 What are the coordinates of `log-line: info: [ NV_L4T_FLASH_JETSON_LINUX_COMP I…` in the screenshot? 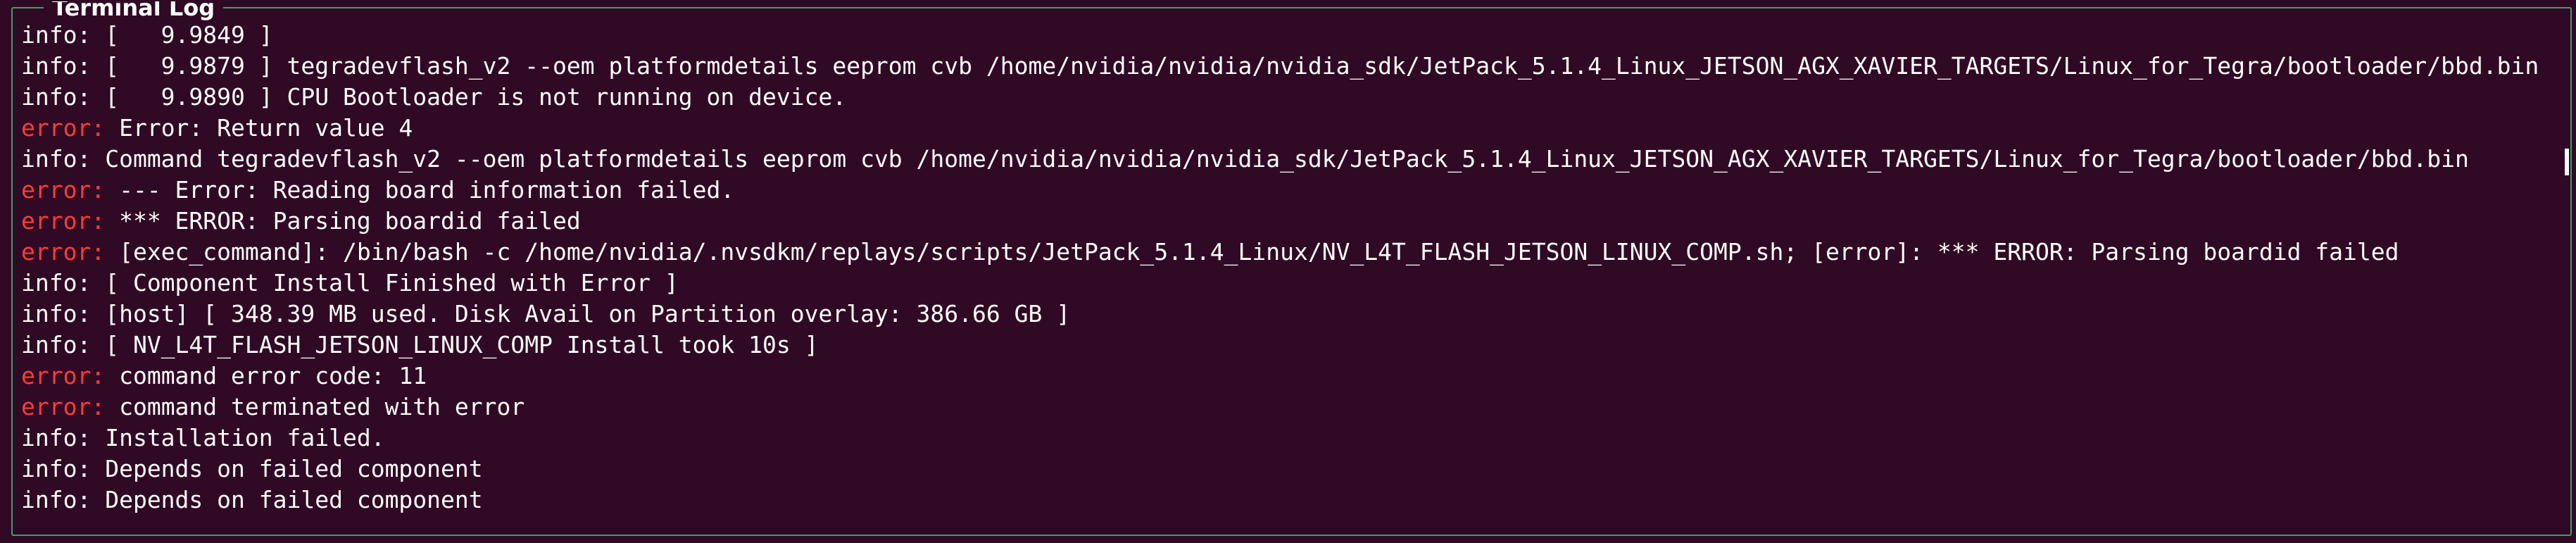 It's located at (1292, 346).